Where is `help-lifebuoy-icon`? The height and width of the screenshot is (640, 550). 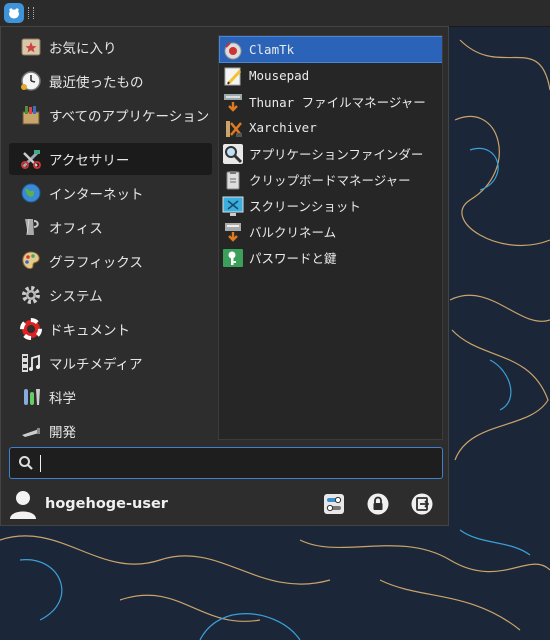 help-lifebuoy-icon is located at coordinates (31, 329).